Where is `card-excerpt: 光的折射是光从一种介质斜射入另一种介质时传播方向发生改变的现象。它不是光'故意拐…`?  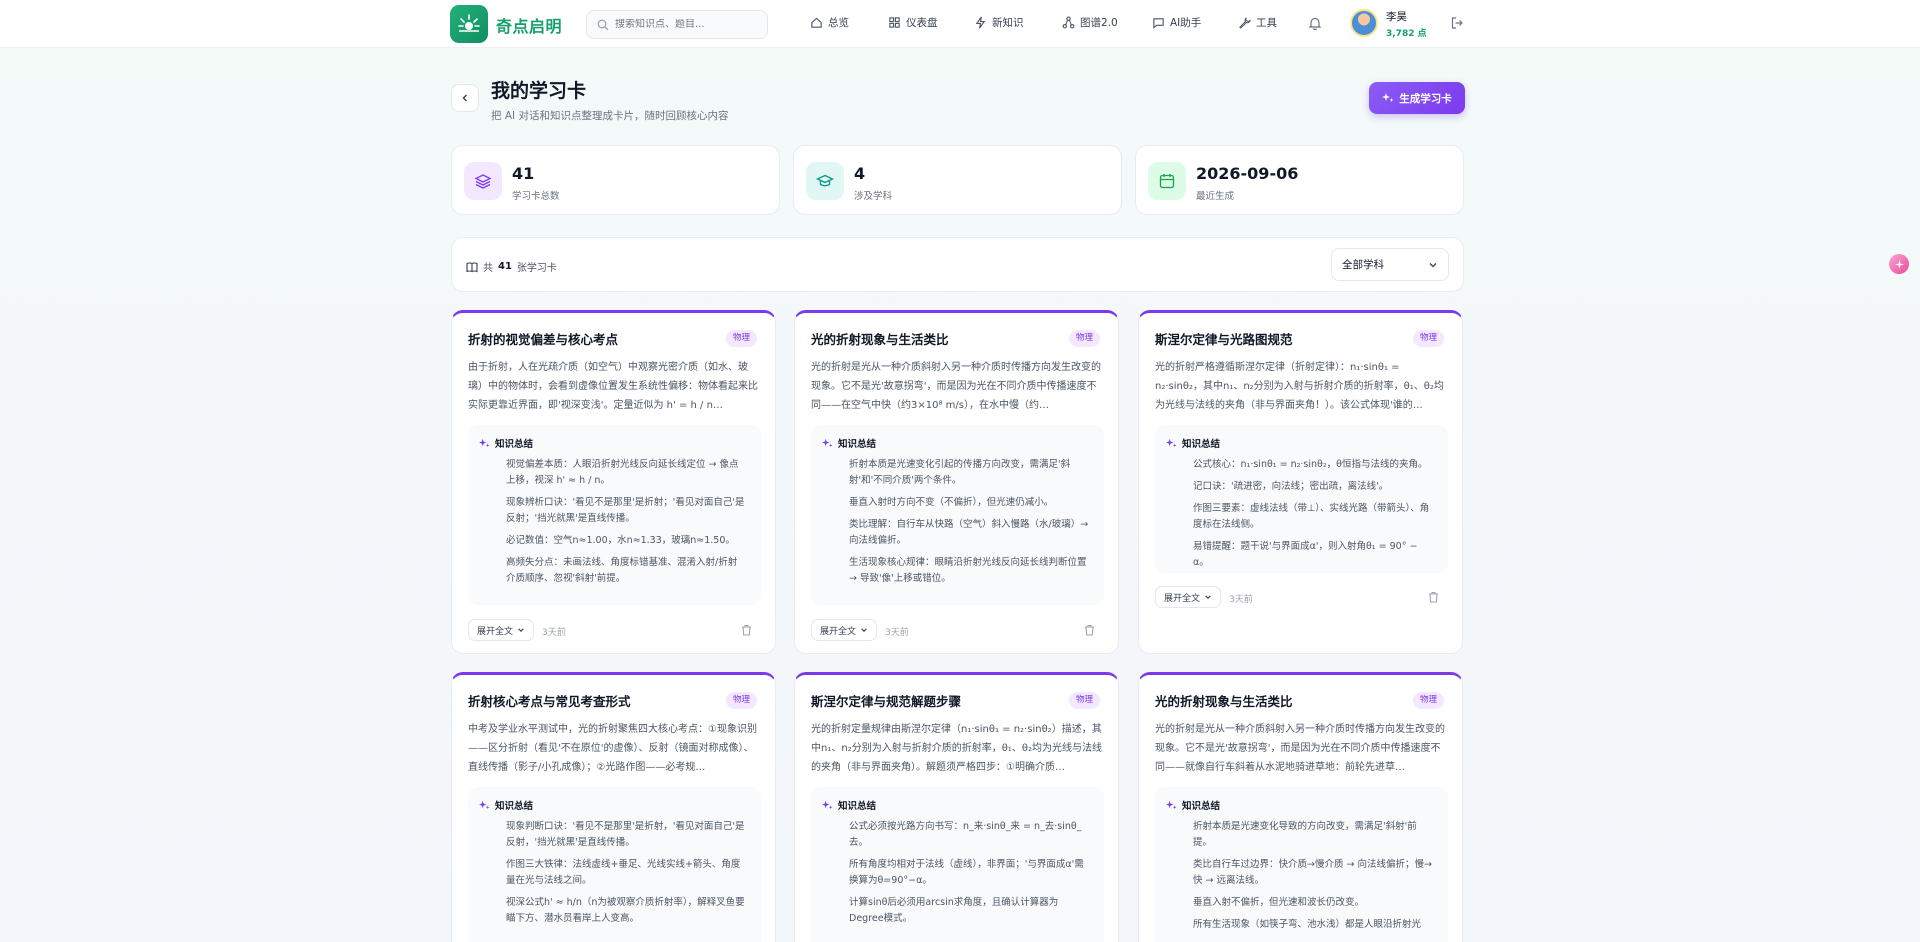
card-excerpt: 光的折射是光从一种介质斜射入另一种介质时传播方向发生改变的现象。它不是光'故意拐… is located at coordinates (956, 386).